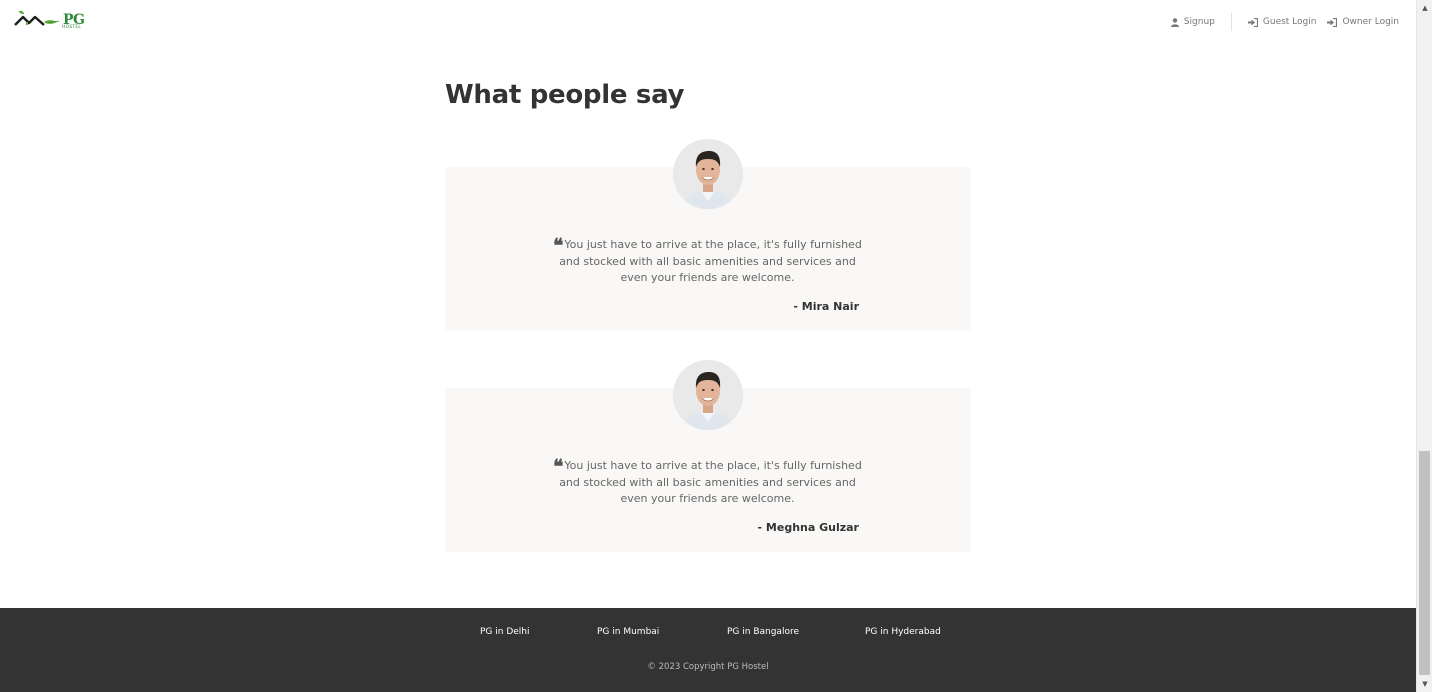  I want to click on scroll-up-arrow-icon: ▲, so click(1424, 8).